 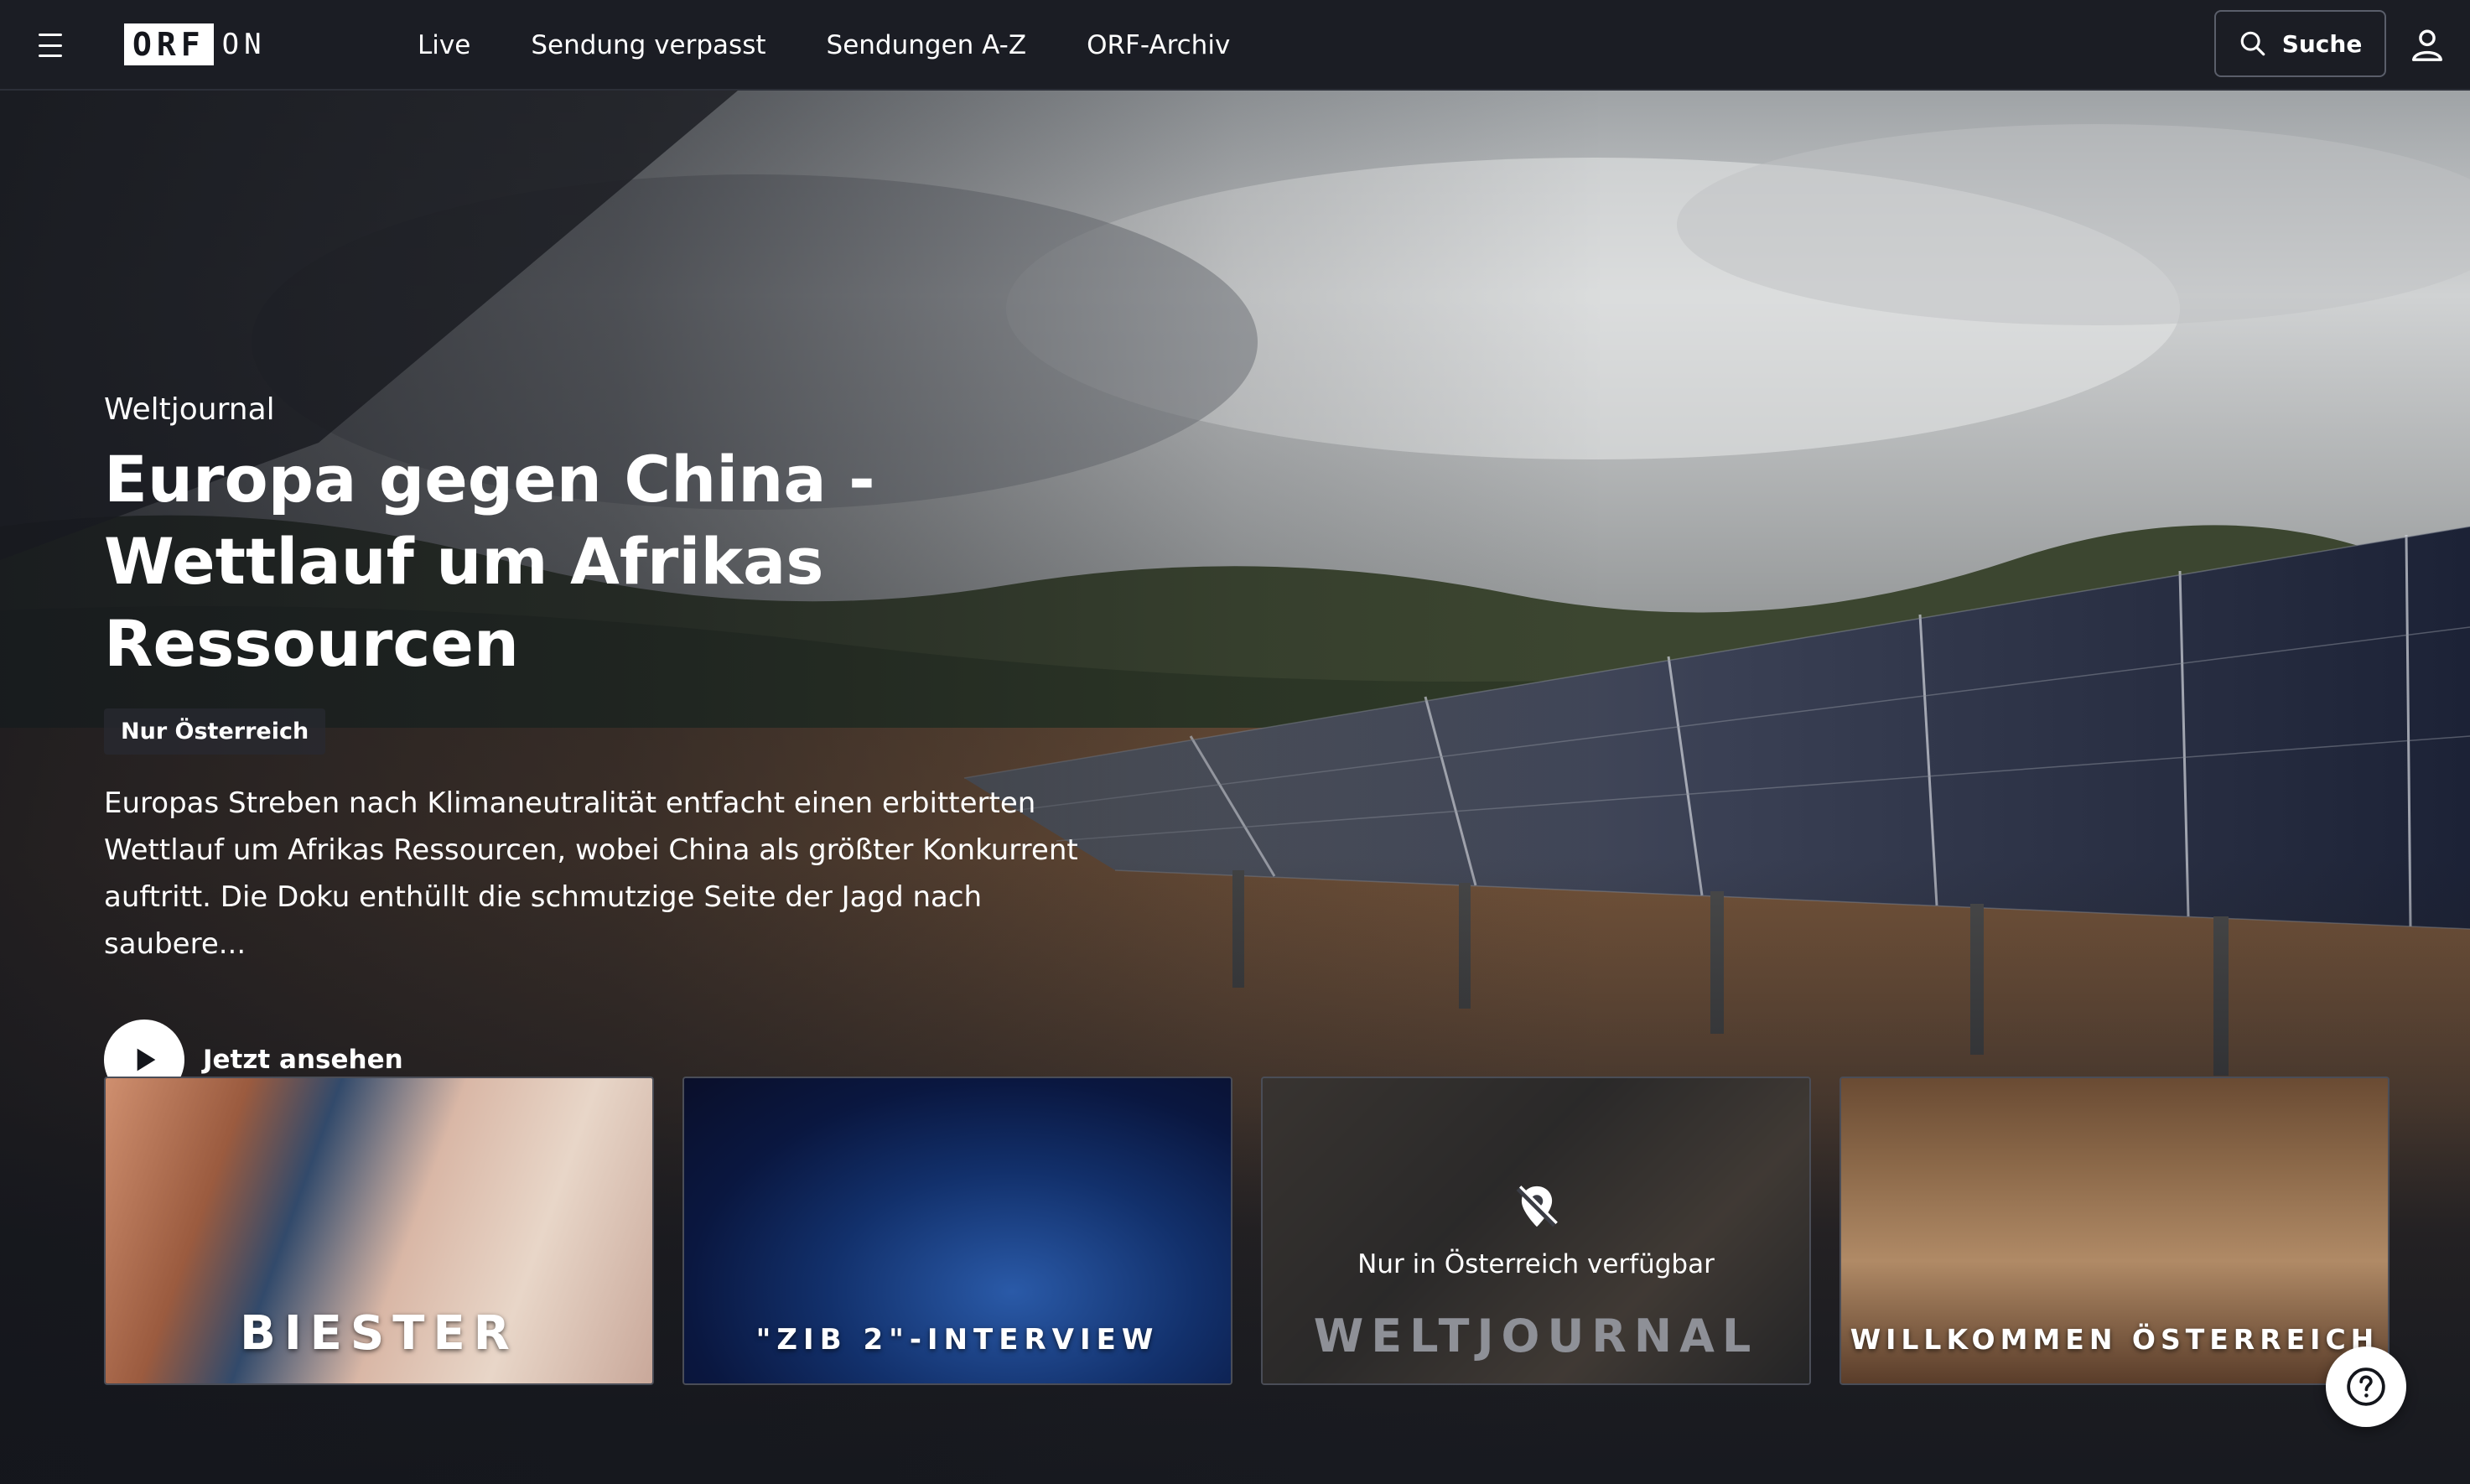 What do you see at coordinates (1537, 1206) in the screenshot?
I see `location-blocked-icon` at bounding box center [1537, 1206].